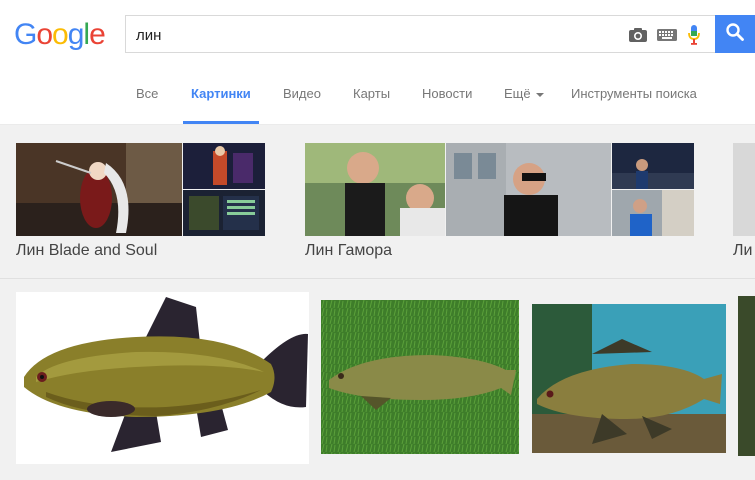 The height and width of the screenshot is (480, 755). What do you see at coordinates (86, 251) in the screenshot?
I see `cluster-label-blade-and-soul: Лин Blade and Soul` at bounding box center [86, 251].